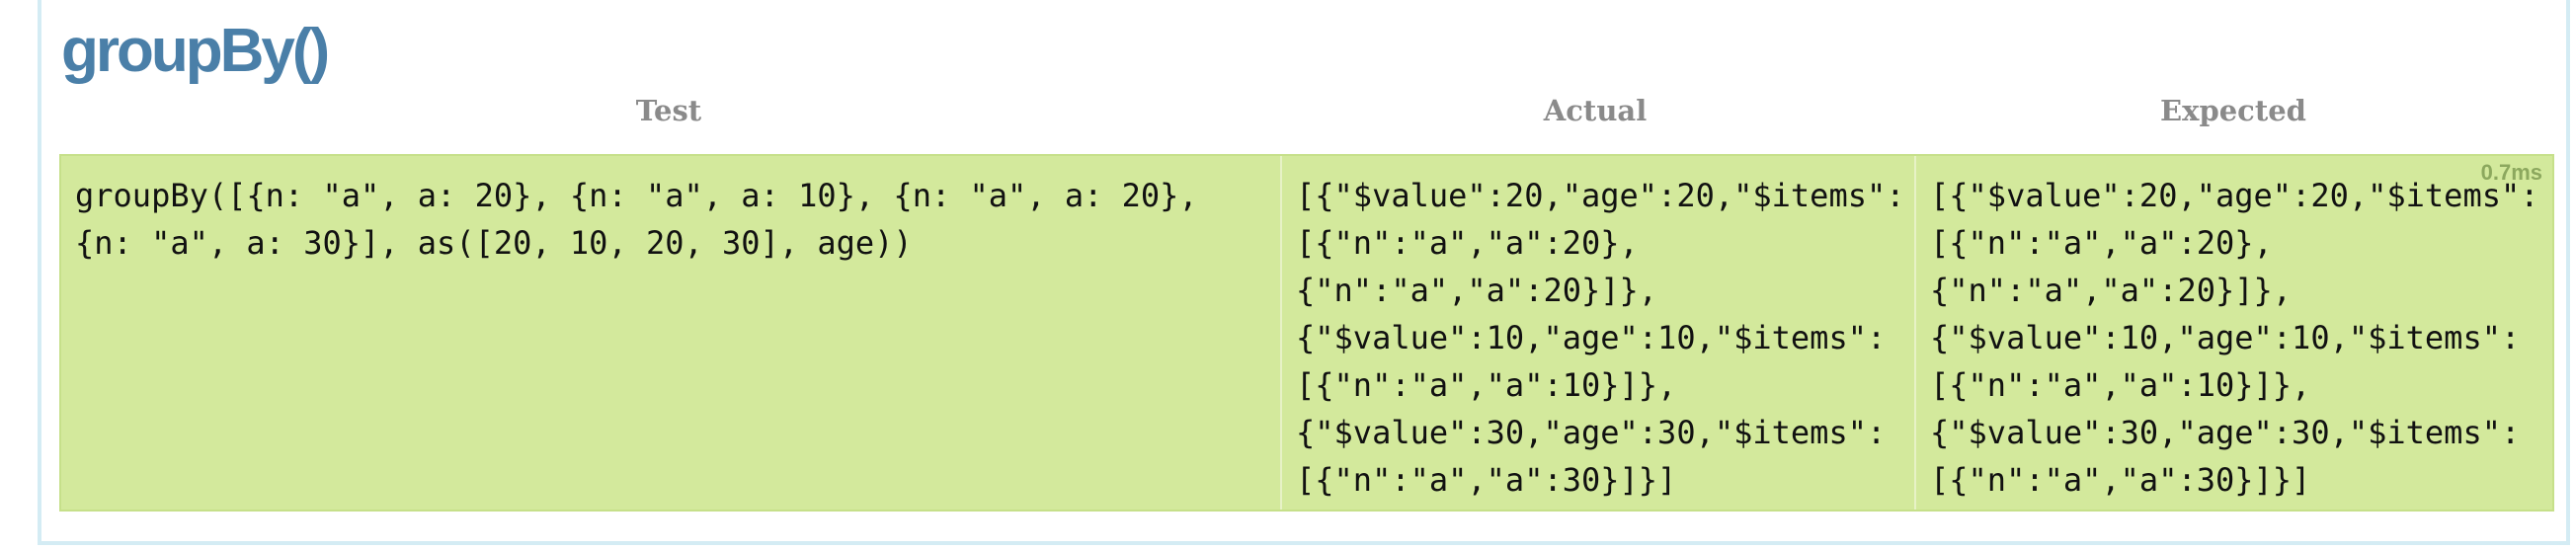  What do you see at coordinates (1467, 243) in the screenshot?
I see `actual-line: [{"n":"a","a":20},` at bounding box center [1467, 243].